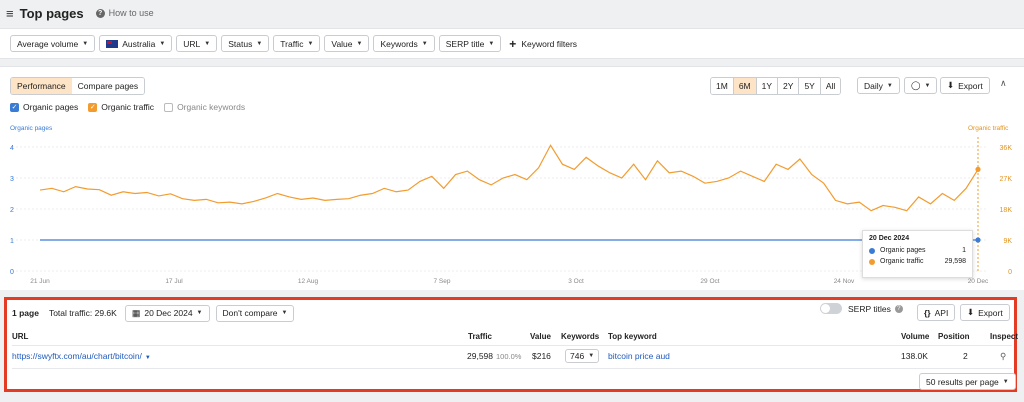 The width and height of the screenshot is (1024, 402). I want to click on row-traffic: 29,598, so click(480, 356).